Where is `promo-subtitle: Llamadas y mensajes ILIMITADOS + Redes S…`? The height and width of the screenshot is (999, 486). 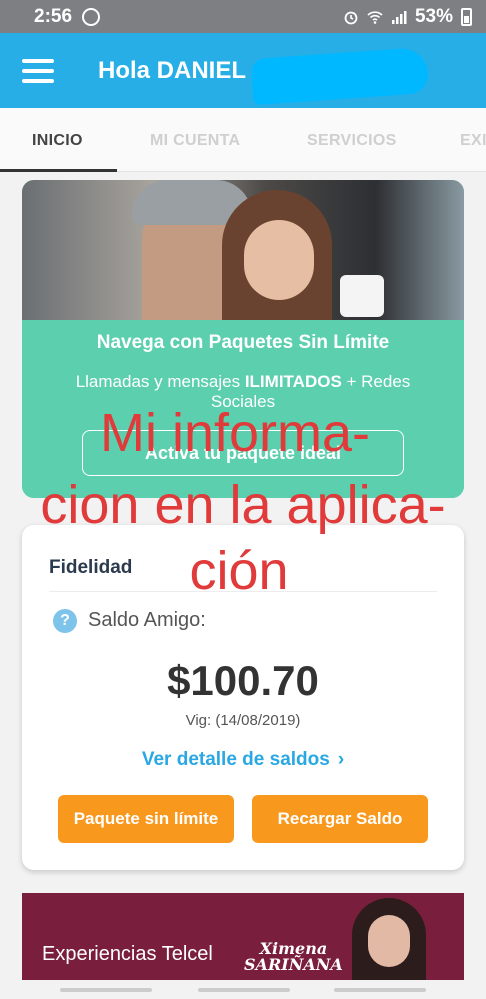 promo-subtitle: Llamadas y mensajes ILIMITADOS + Redes S… is located at coordinates (243, 391).